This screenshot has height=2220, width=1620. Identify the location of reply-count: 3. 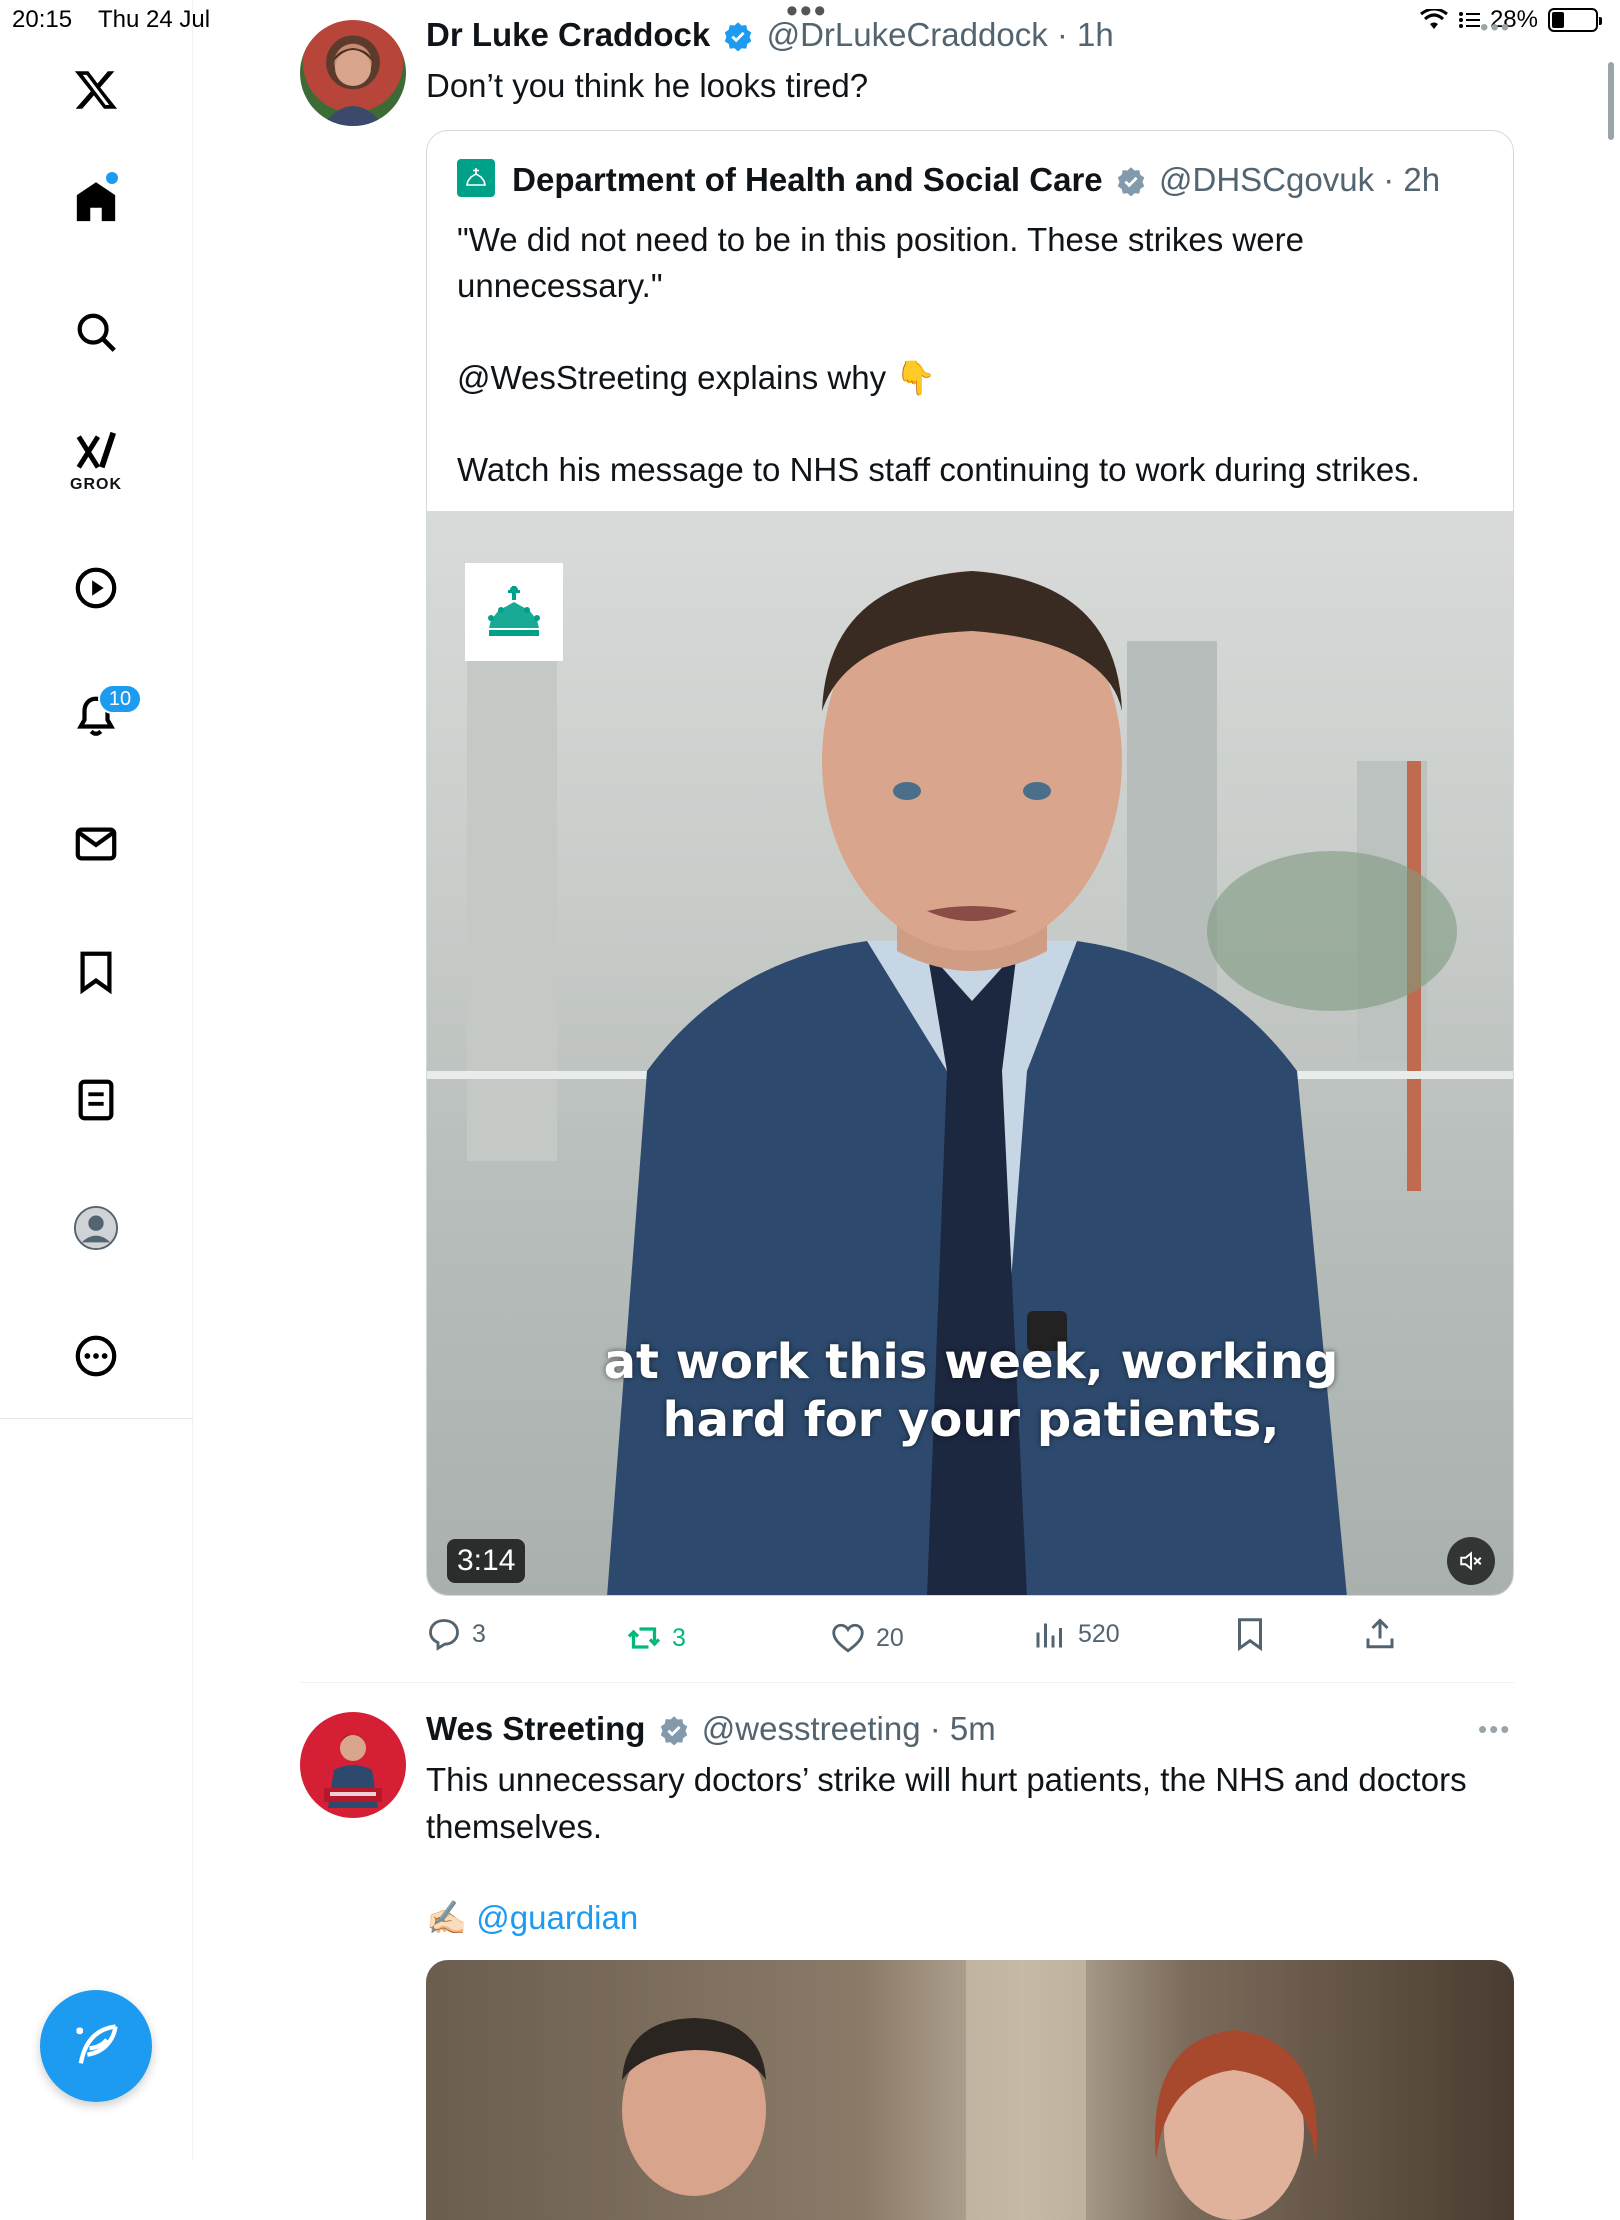
(479, 1633).